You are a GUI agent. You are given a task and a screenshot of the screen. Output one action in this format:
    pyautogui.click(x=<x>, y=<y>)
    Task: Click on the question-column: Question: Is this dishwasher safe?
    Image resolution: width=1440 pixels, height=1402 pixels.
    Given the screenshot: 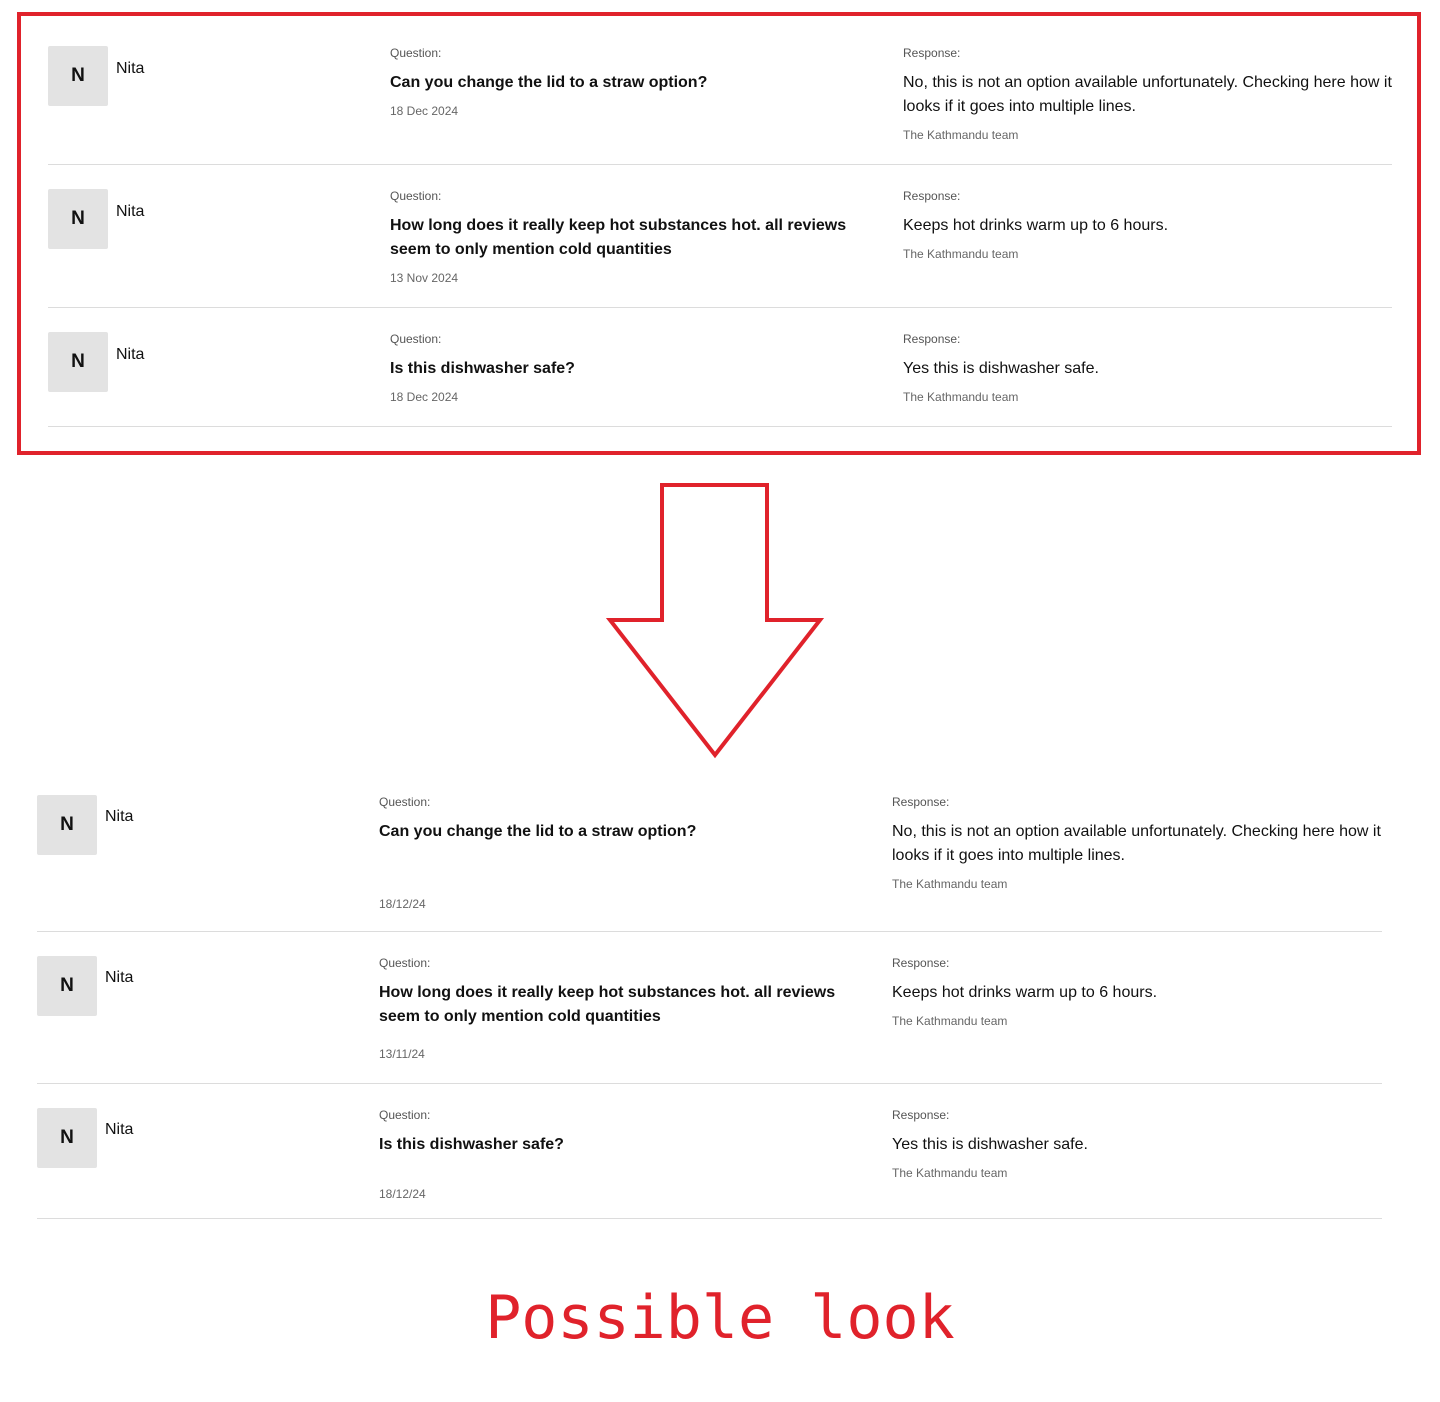 What is the action you would take?
    pyautogui.click(x=614, y=1132)
    